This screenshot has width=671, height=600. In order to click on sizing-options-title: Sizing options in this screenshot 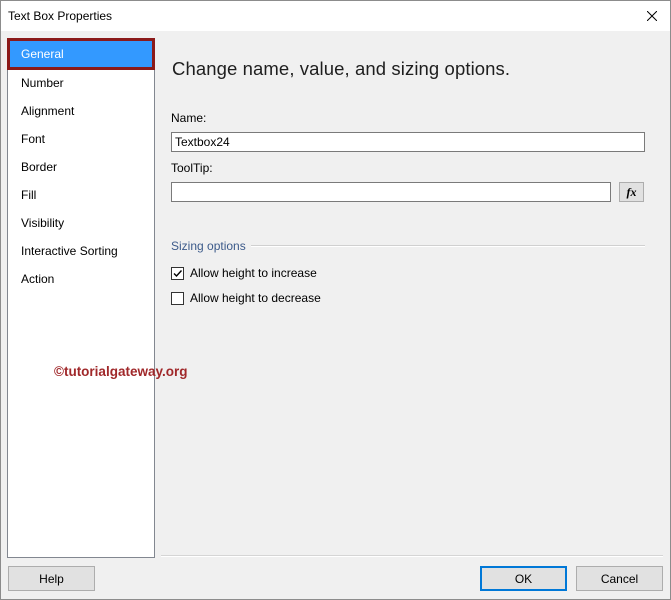, I will do `click(208, 246)`.